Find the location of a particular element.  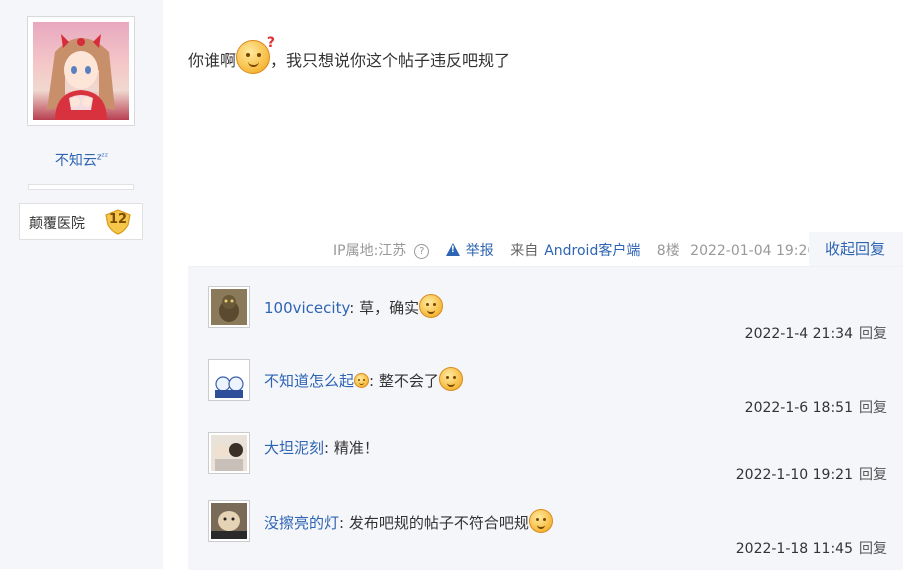

post-text-before: 你谁啊 is located at coordinates (212, 60).